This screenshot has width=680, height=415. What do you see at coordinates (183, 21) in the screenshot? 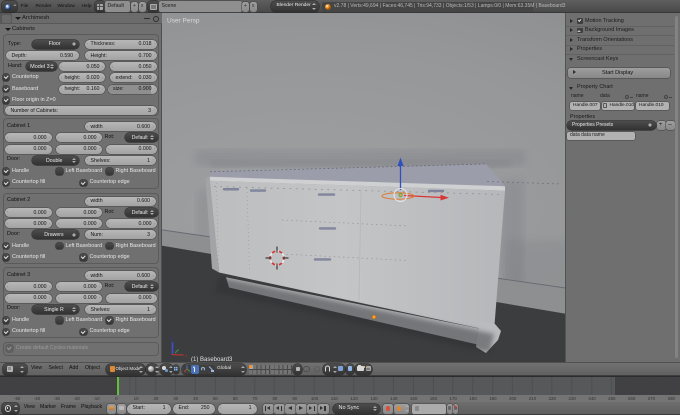
I see `svg-text: User Persp` at bounding box center [183, 21].